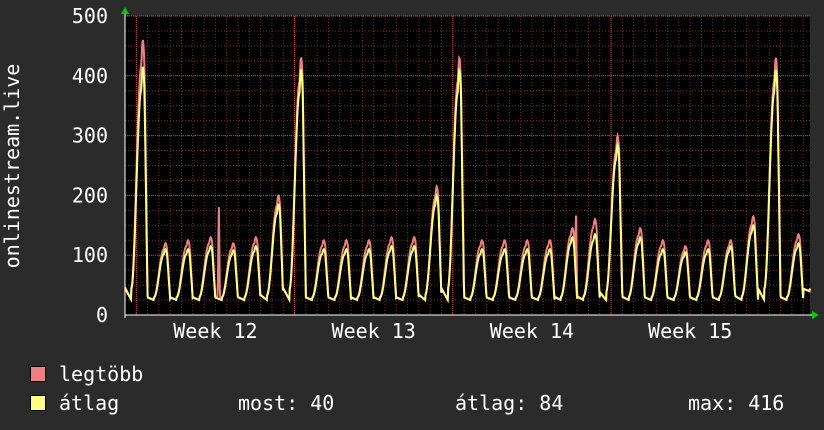 This screenshot has height=430, width=824. I want to click on y-tick-label: 0, so click(102, 315).